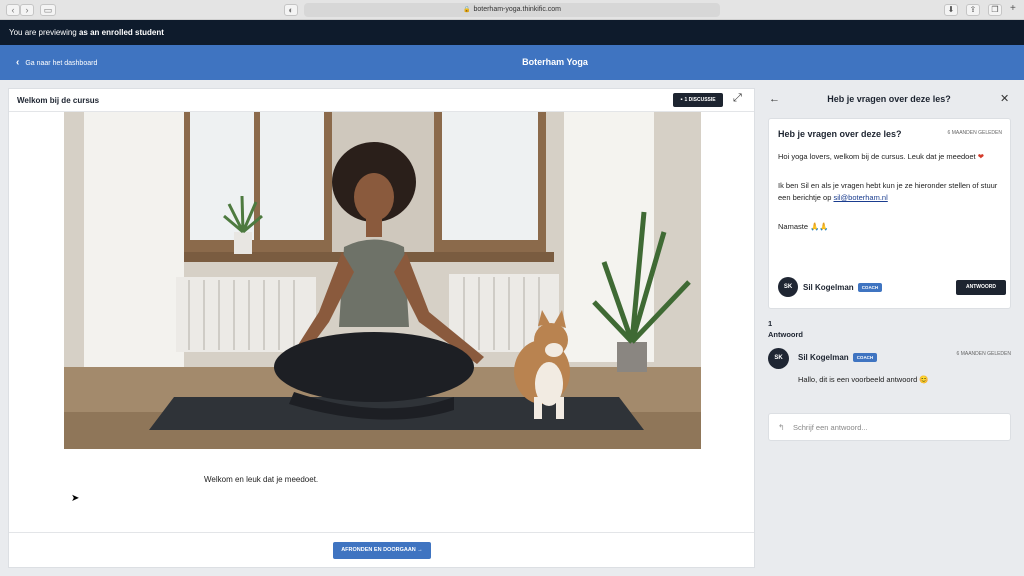 The height and width of the screenshot is (576, 1024). I want to click on discussion-button-label: 1 DISCUSSIE, so click(700, 100).